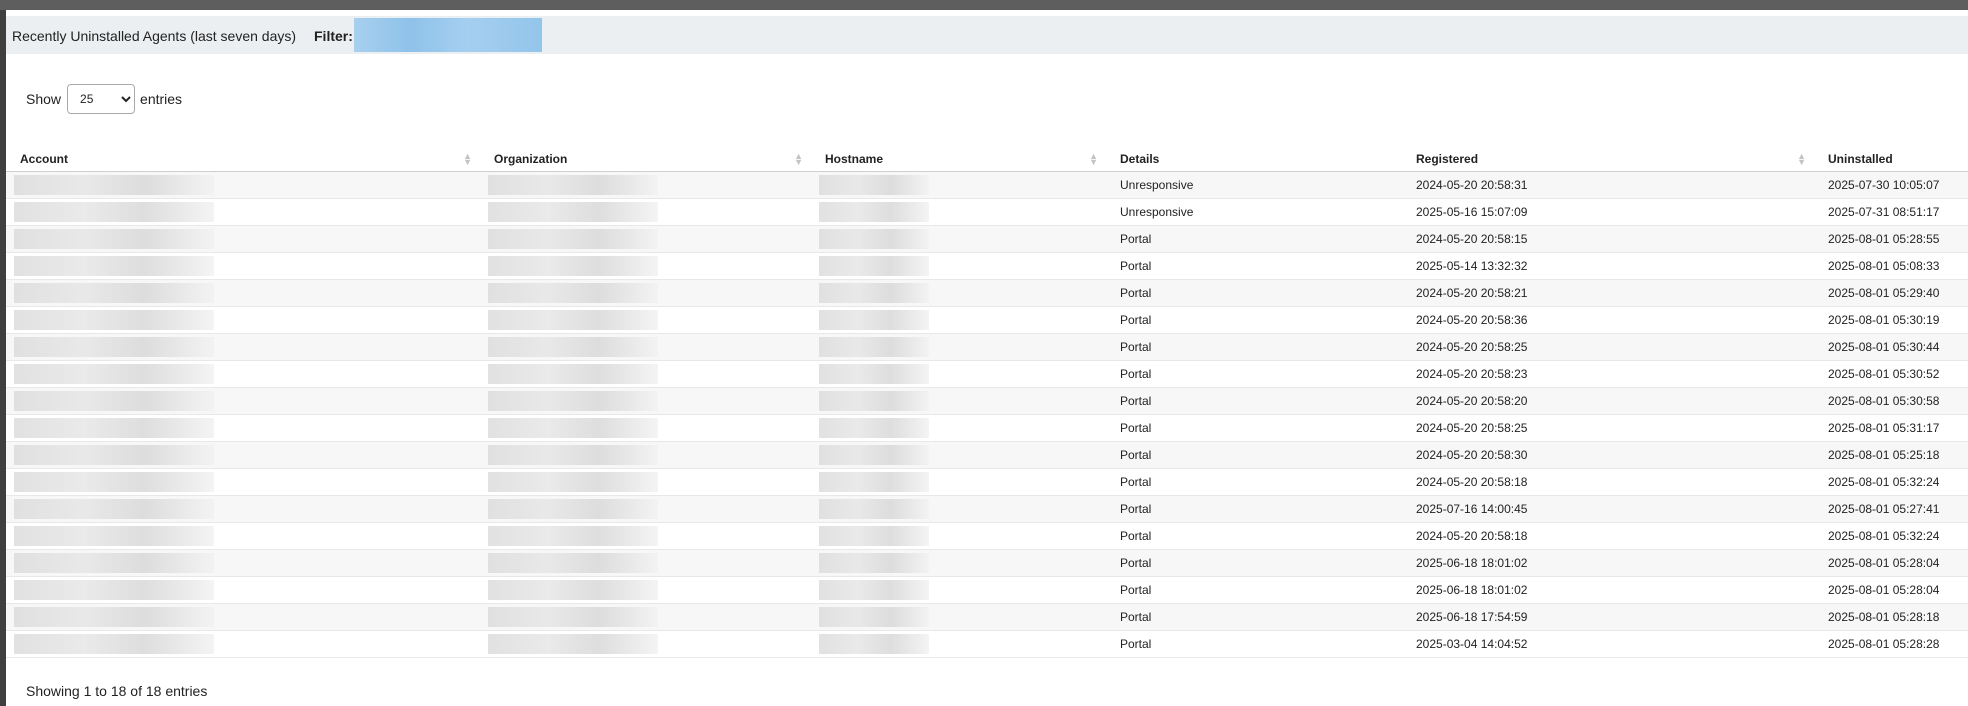  What do you see at coordinates (1891, 320) in the screenshot?
I see `uninstalled-cell: 2025-08-01 05:30:19` at bounding box center [1891, 320].